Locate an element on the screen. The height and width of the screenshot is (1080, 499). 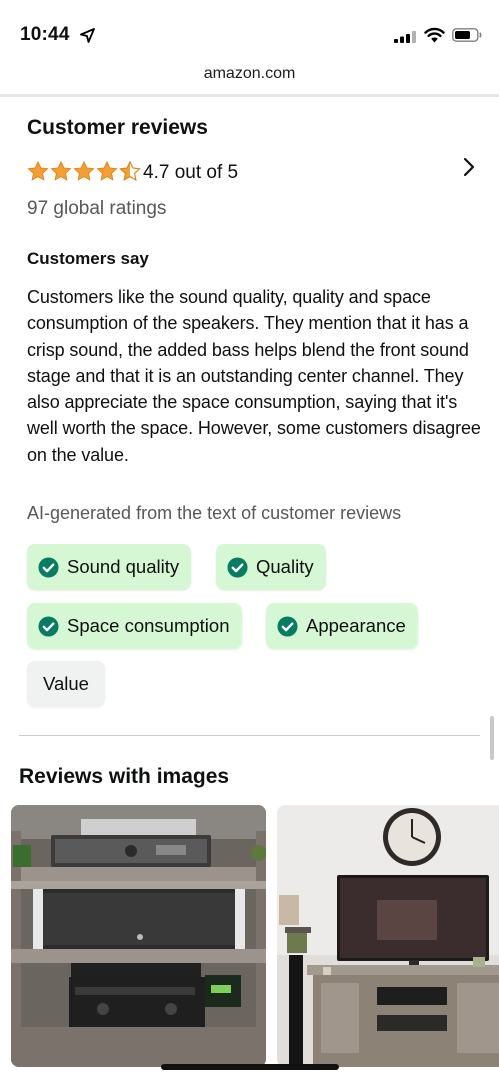
chevron-right-icon is located at coordinates (469, 167).